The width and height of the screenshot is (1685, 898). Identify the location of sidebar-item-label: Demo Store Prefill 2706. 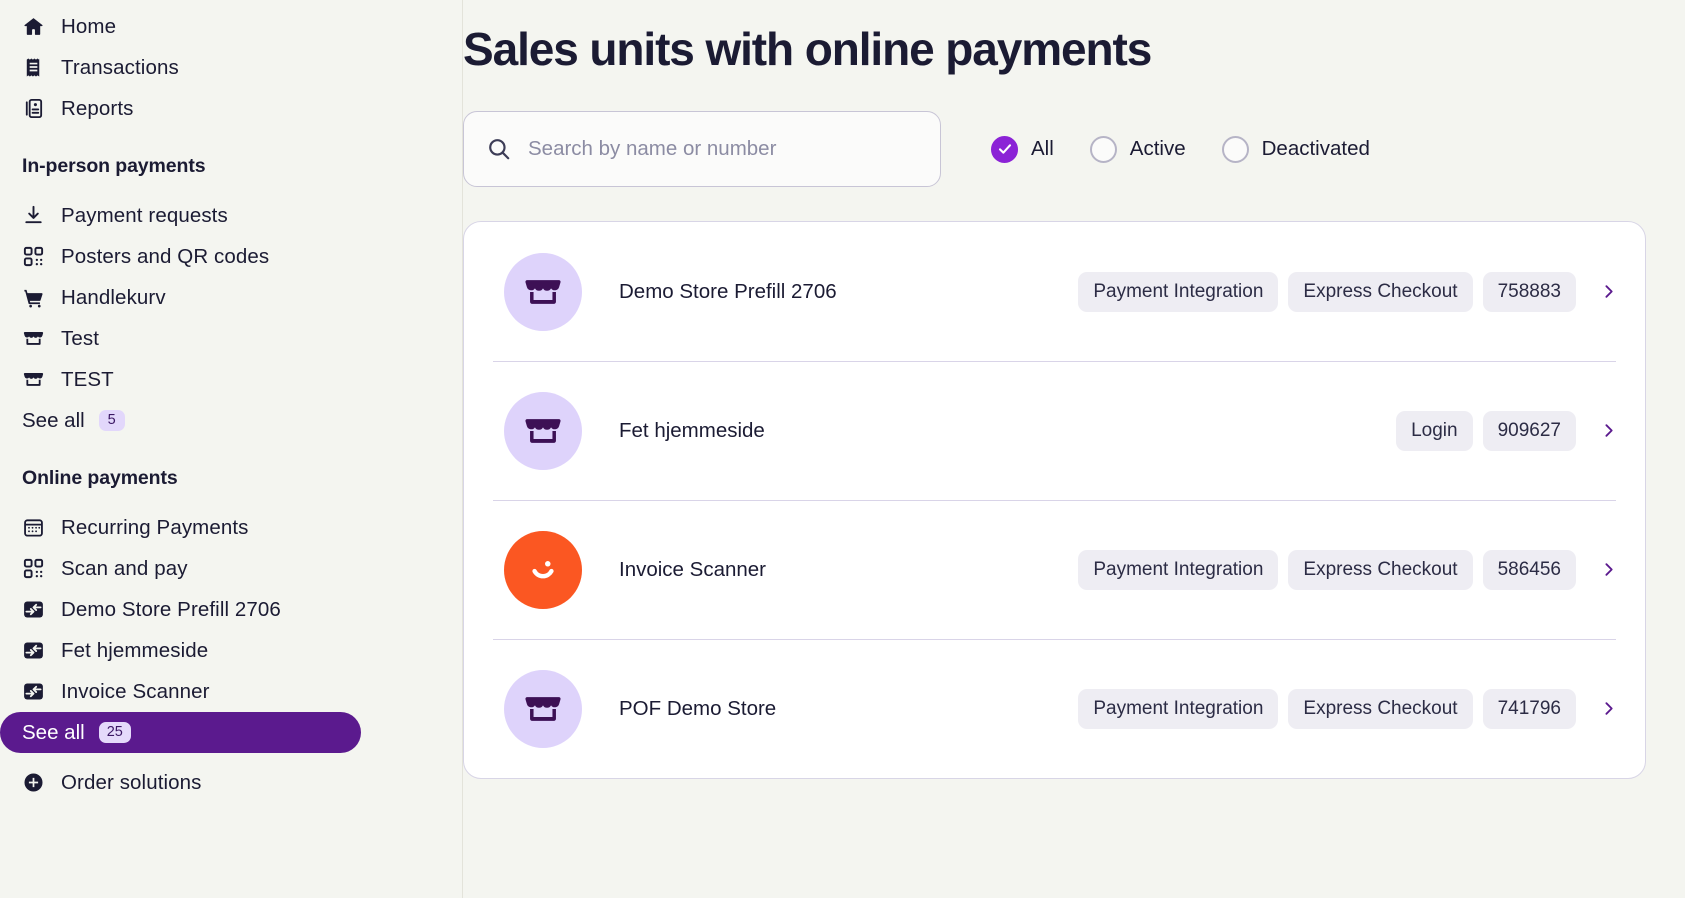
(171, 609).